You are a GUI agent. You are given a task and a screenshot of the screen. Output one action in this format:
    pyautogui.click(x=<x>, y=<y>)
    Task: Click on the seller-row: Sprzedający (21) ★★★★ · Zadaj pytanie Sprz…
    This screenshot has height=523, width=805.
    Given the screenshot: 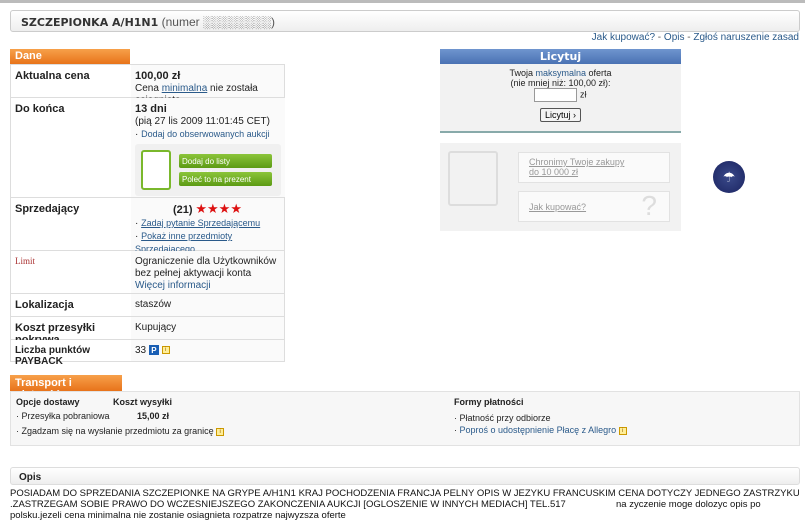 What is the action you would take?
    pyautogui.click(x=147, y=226)
    